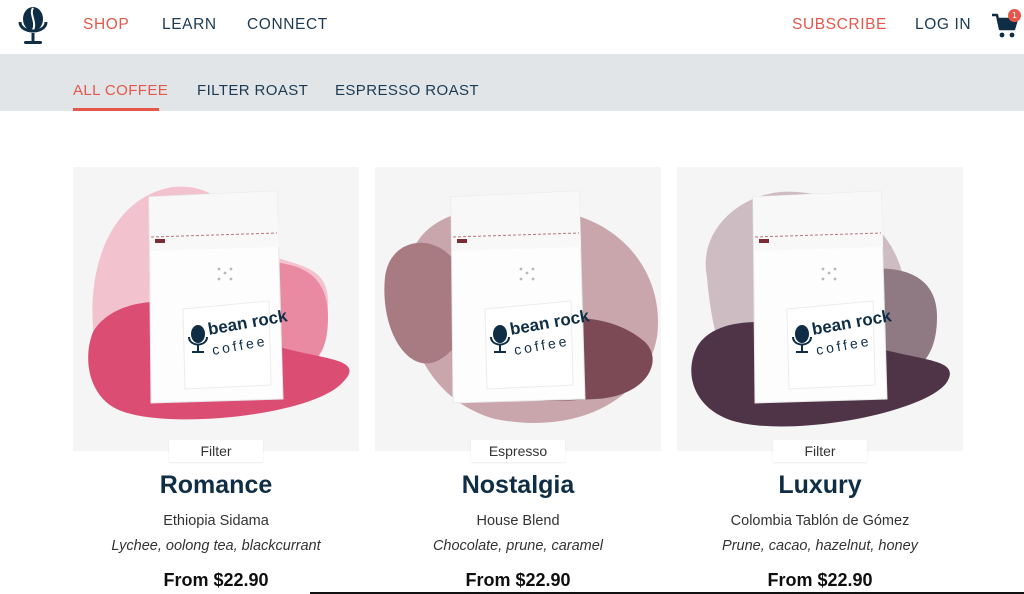 The image size is (1024, 594). What do you see at coordinates (512, 82) in the screenshot?
I see `filter-bar: ALL COFFEE FILTER ROAST ESPRESSO ROAST` at bounding box center [512, 82].